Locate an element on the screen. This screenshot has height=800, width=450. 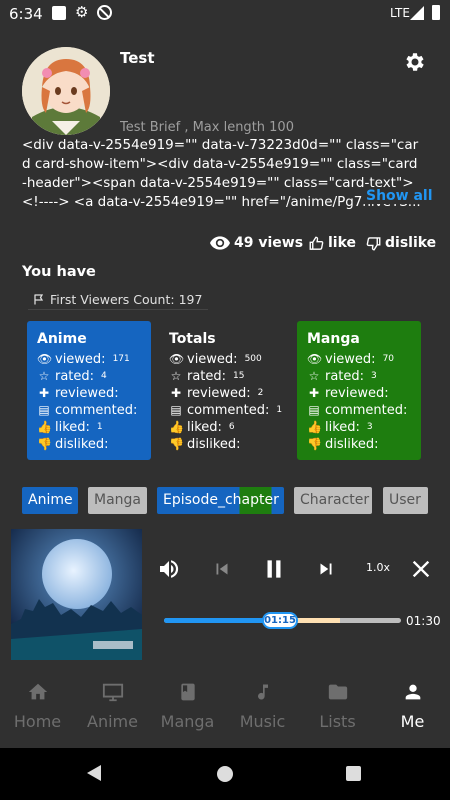
avatar is located at coordinates (66, 91).